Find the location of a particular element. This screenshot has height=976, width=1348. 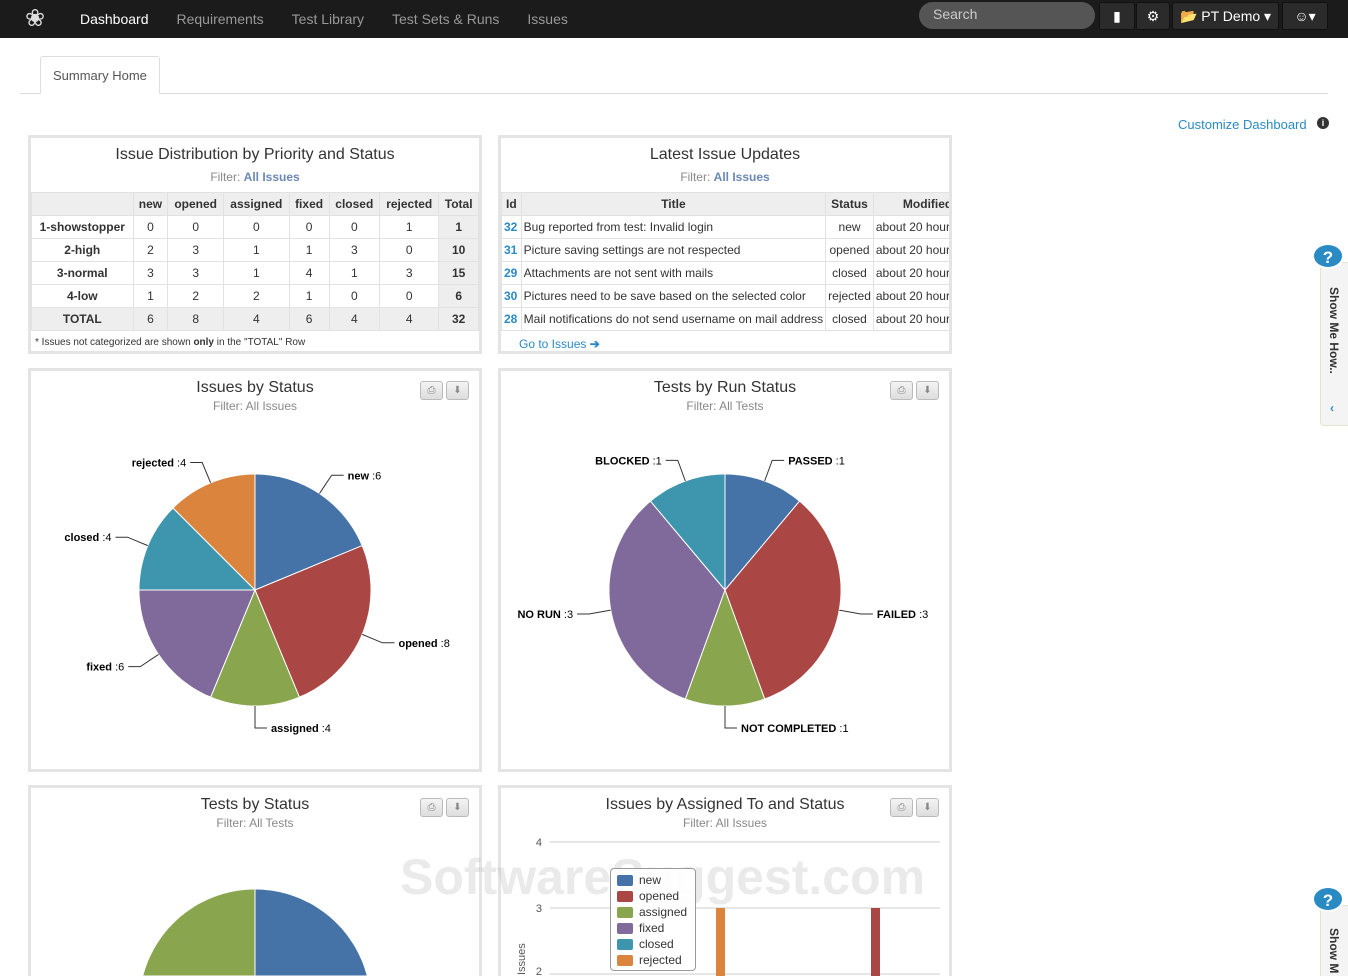

show-me-how-tab: Show Me How.. ‹ is located at coordinates (1334, 344).